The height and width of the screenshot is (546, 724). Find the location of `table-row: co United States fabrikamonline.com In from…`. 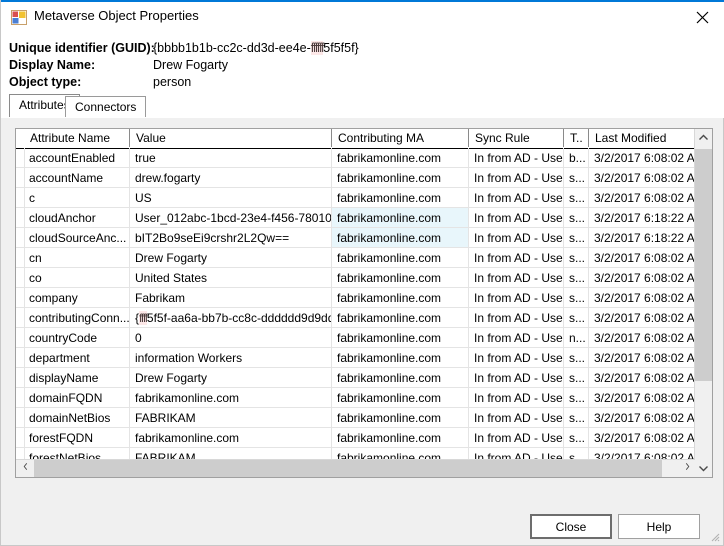

table-row: co United States fabrikamonline.com In from… is located at coordinates (355, 278).